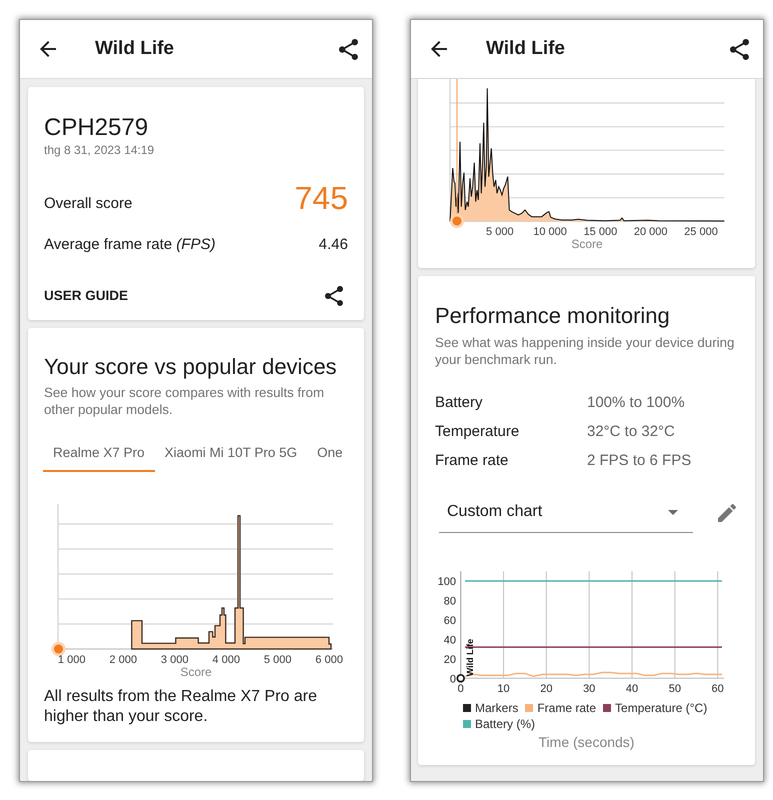  Describe the element at coordinates (651, 232) in the screenshot. I see `axis-tick-label: 20 000` at that location.